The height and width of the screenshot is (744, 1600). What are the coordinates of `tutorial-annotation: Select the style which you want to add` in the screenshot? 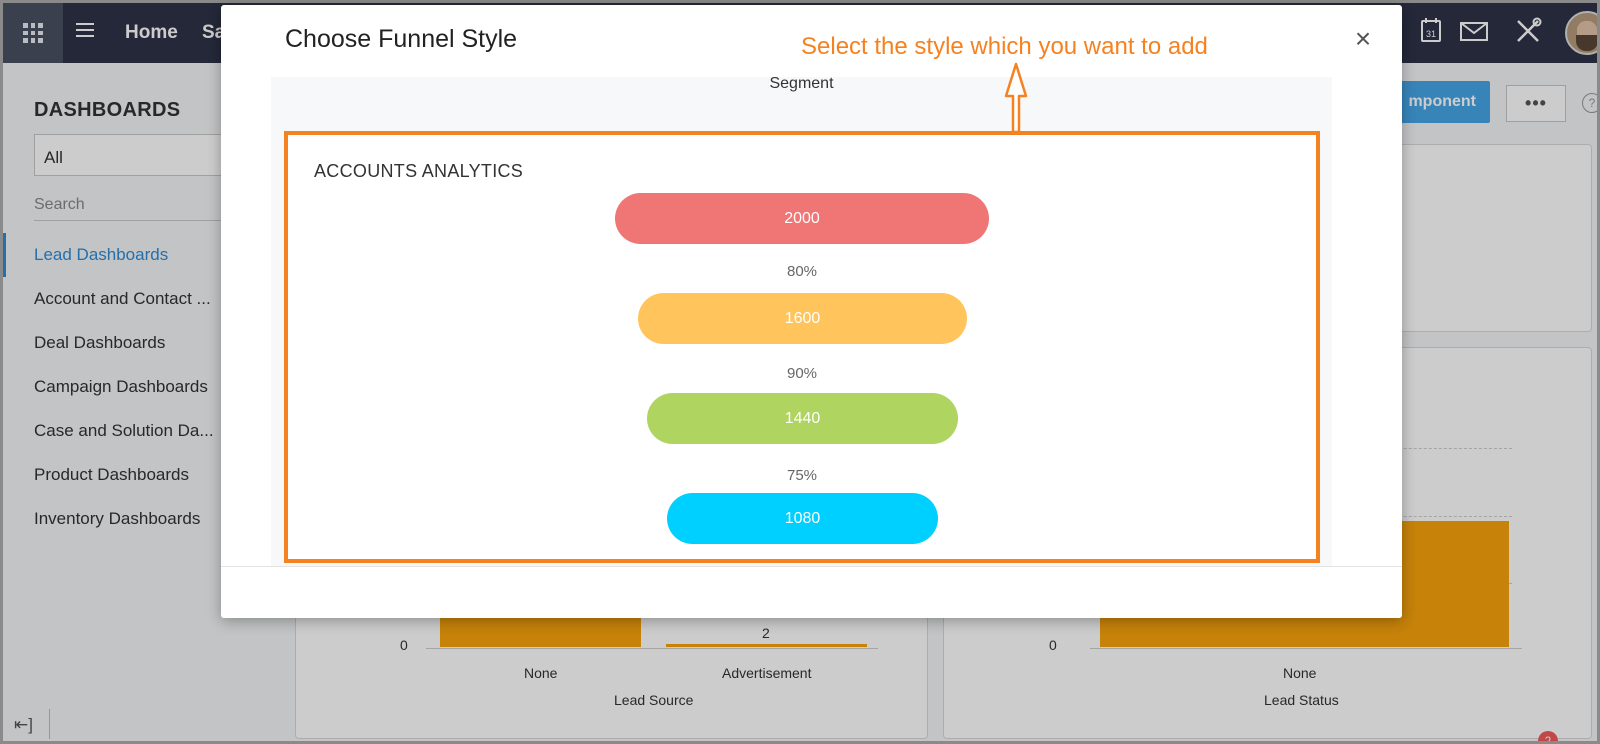 It's located at (1004, 46).